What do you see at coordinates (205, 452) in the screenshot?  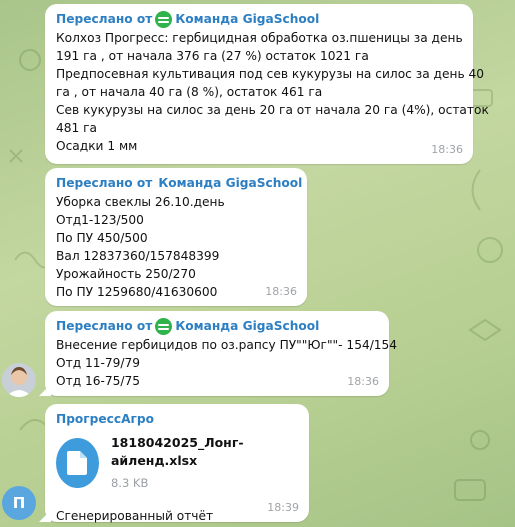 I see `file-name: 1818042025_Лонг-айленд.xlsx` at bounding box center [205, 452].